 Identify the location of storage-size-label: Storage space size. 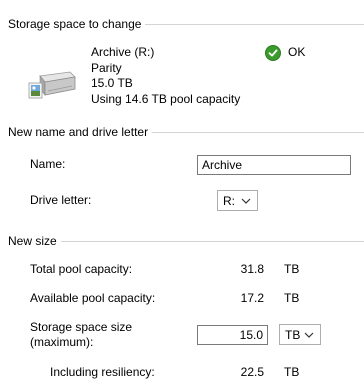
(81, 327).